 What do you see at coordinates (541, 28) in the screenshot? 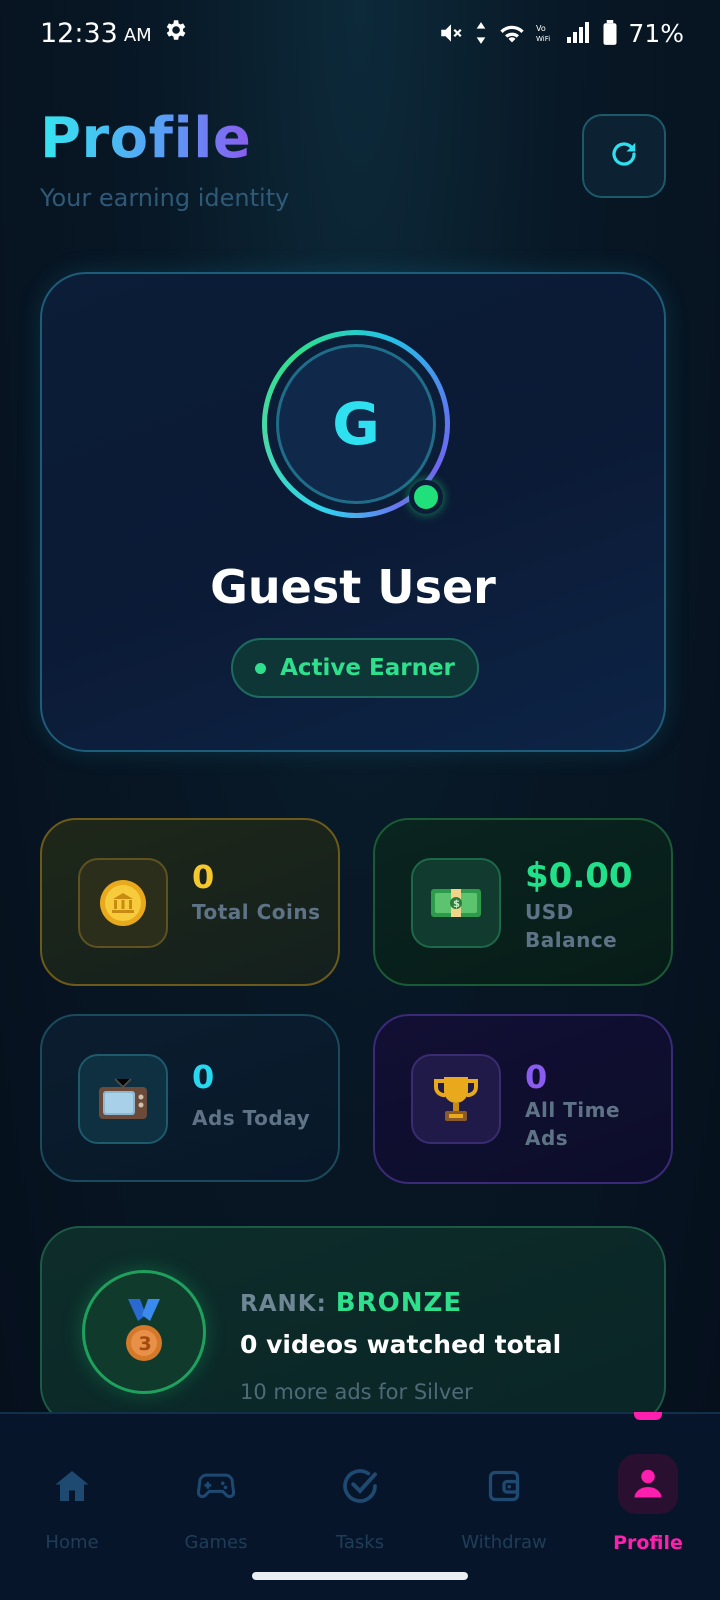
I see `svg-text: Vo` at bounding box center [541, 28].